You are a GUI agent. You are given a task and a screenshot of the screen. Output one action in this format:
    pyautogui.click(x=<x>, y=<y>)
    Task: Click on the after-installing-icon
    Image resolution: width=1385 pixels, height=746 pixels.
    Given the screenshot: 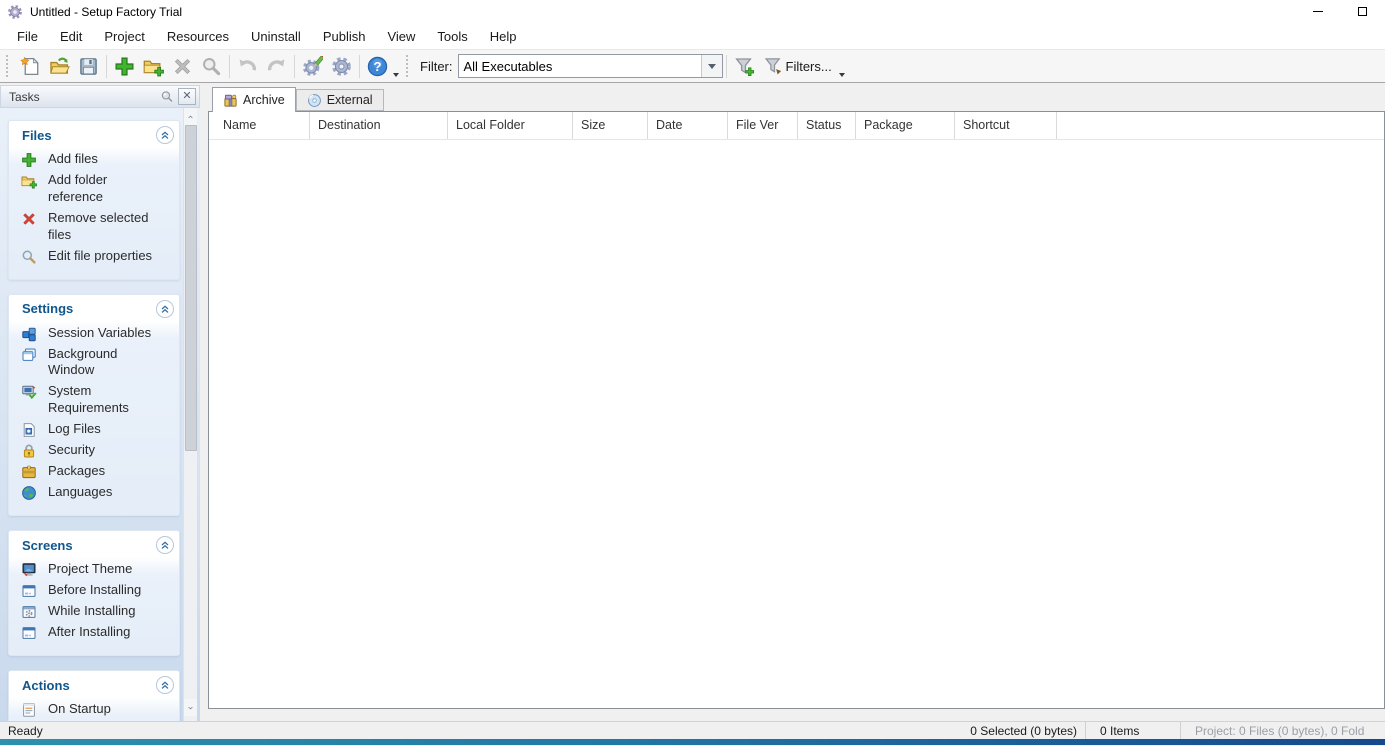 What is the action you would take?
    pyautogui.click(x=29, y=633)
    